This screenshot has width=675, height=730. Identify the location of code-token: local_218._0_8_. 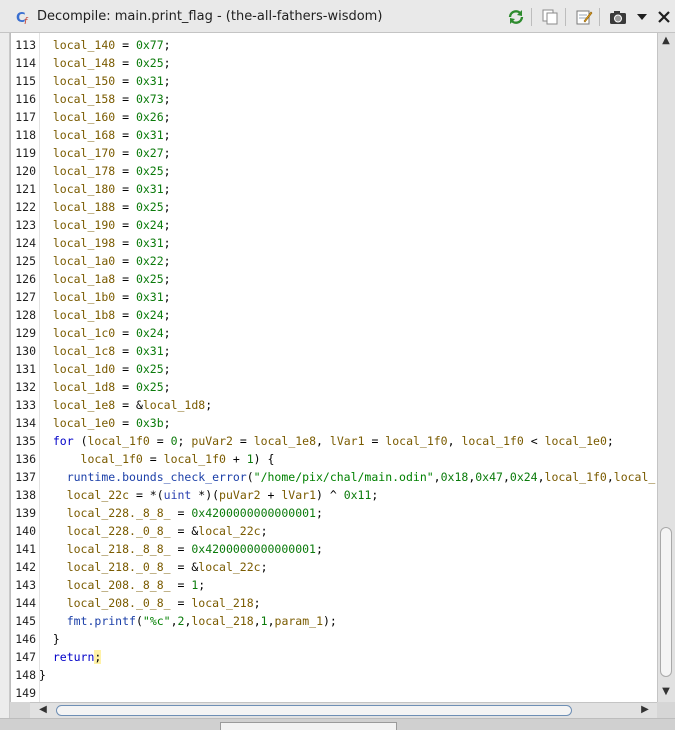
(119, 567).